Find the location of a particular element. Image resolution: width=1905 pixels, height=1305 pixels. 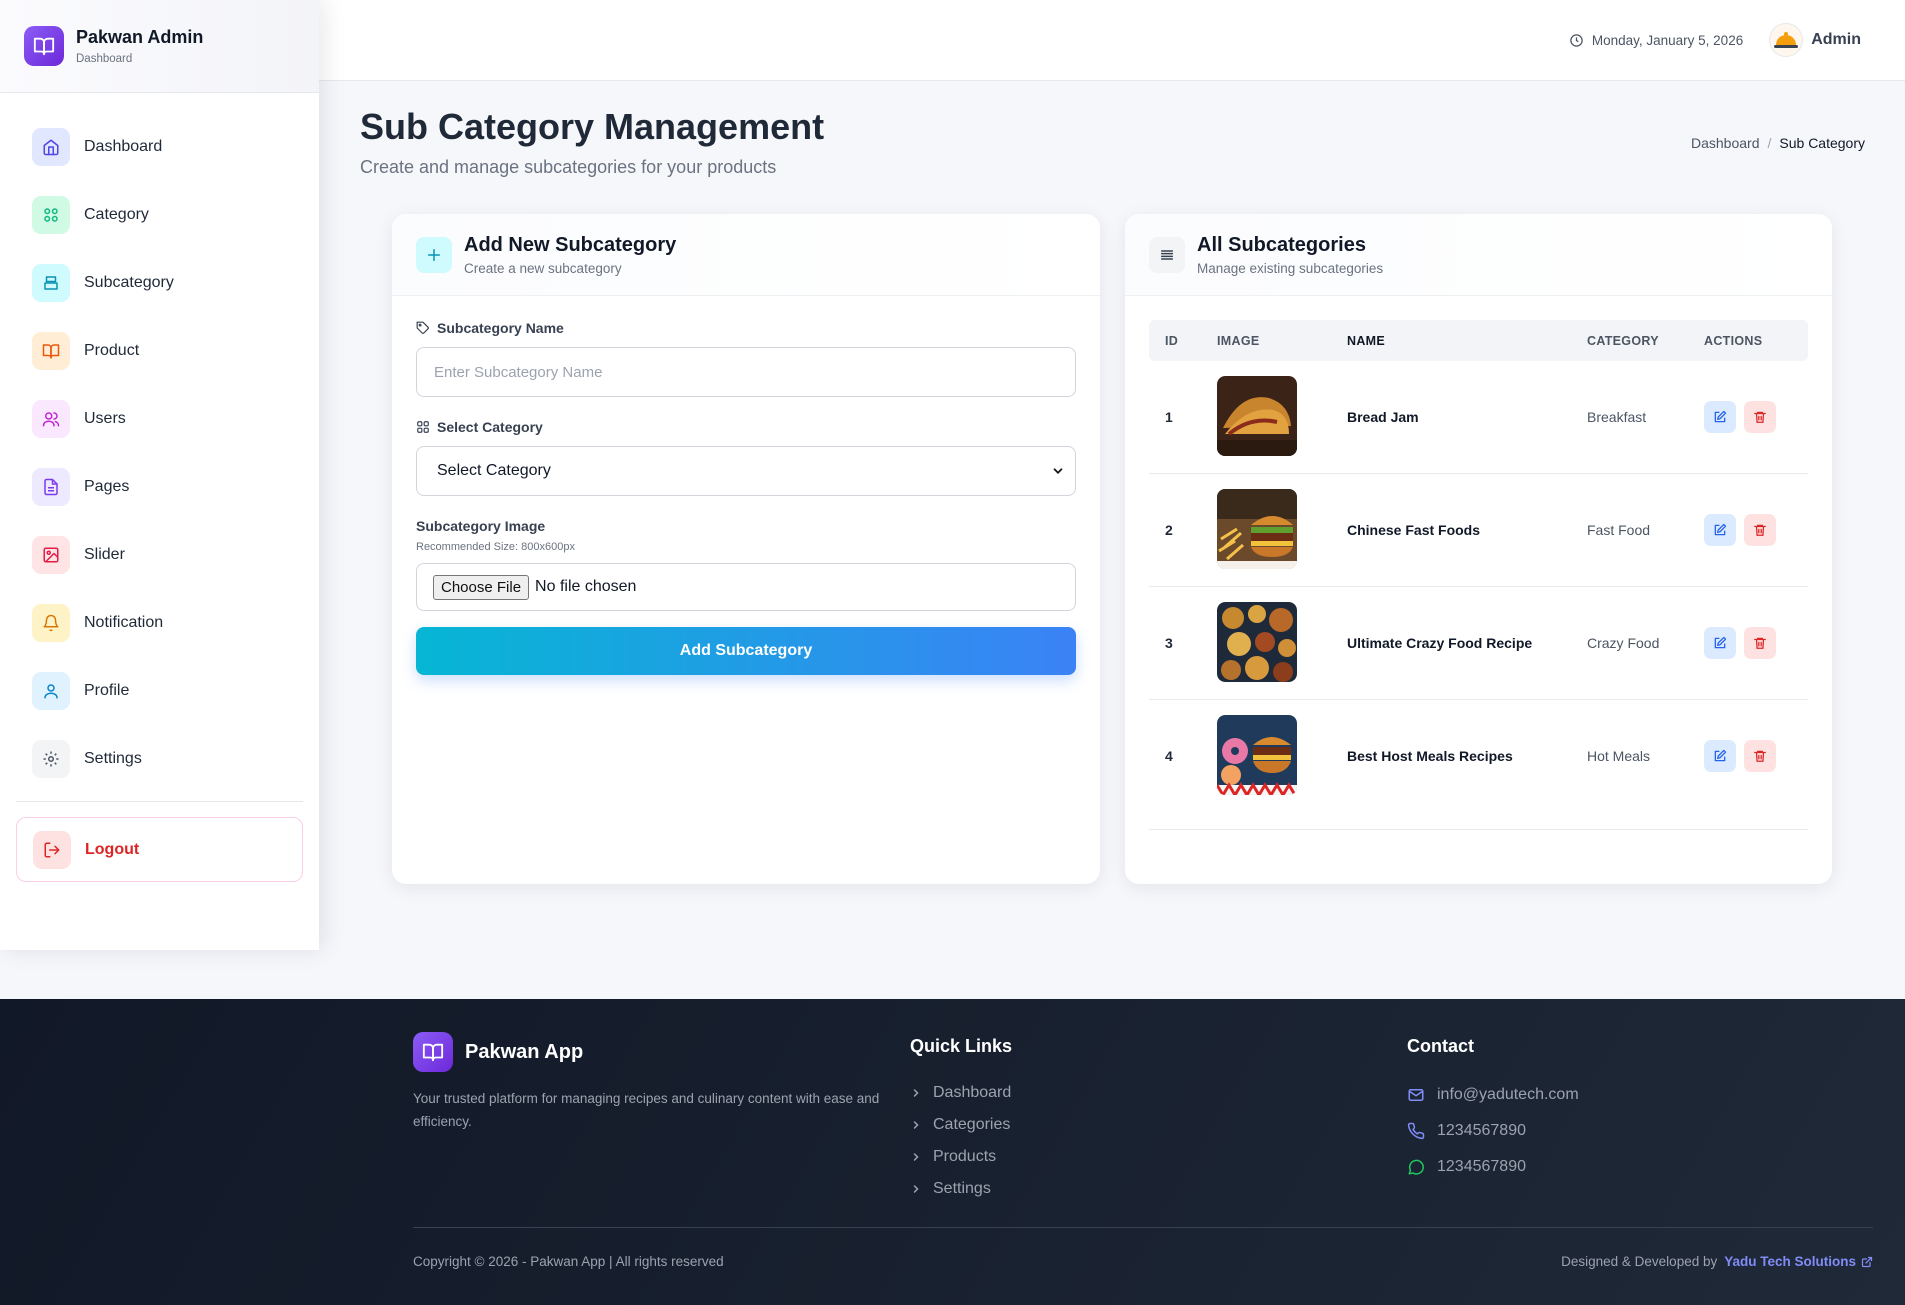

contact-email: info@yadutech.com is located at coordinates (1493, 1095).